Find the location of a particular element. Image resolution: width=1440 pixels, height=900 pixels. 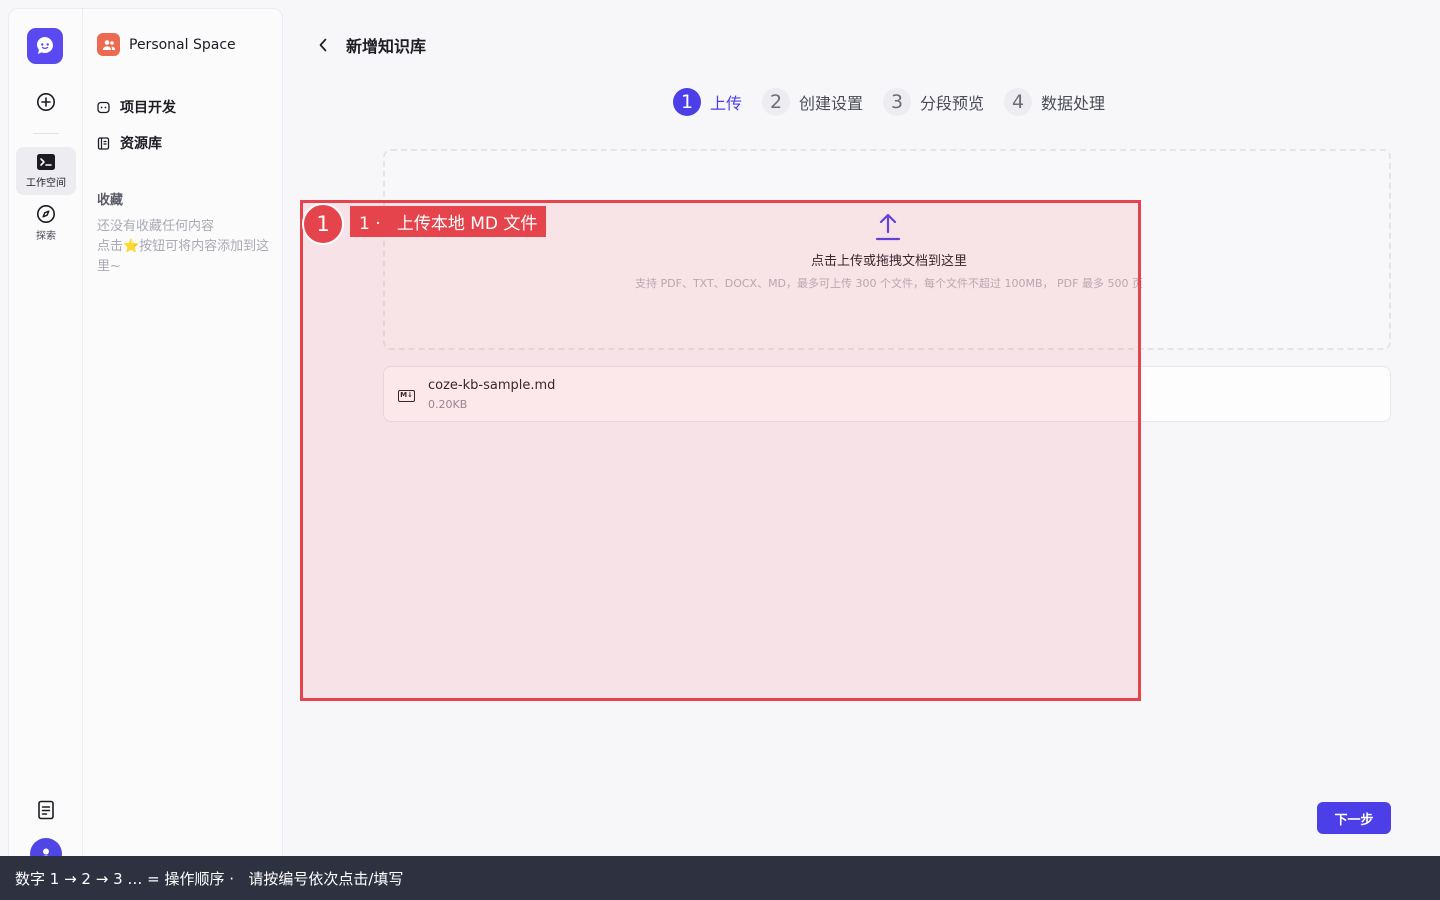

step-number: 4 is located at coordinates (1018, 102).